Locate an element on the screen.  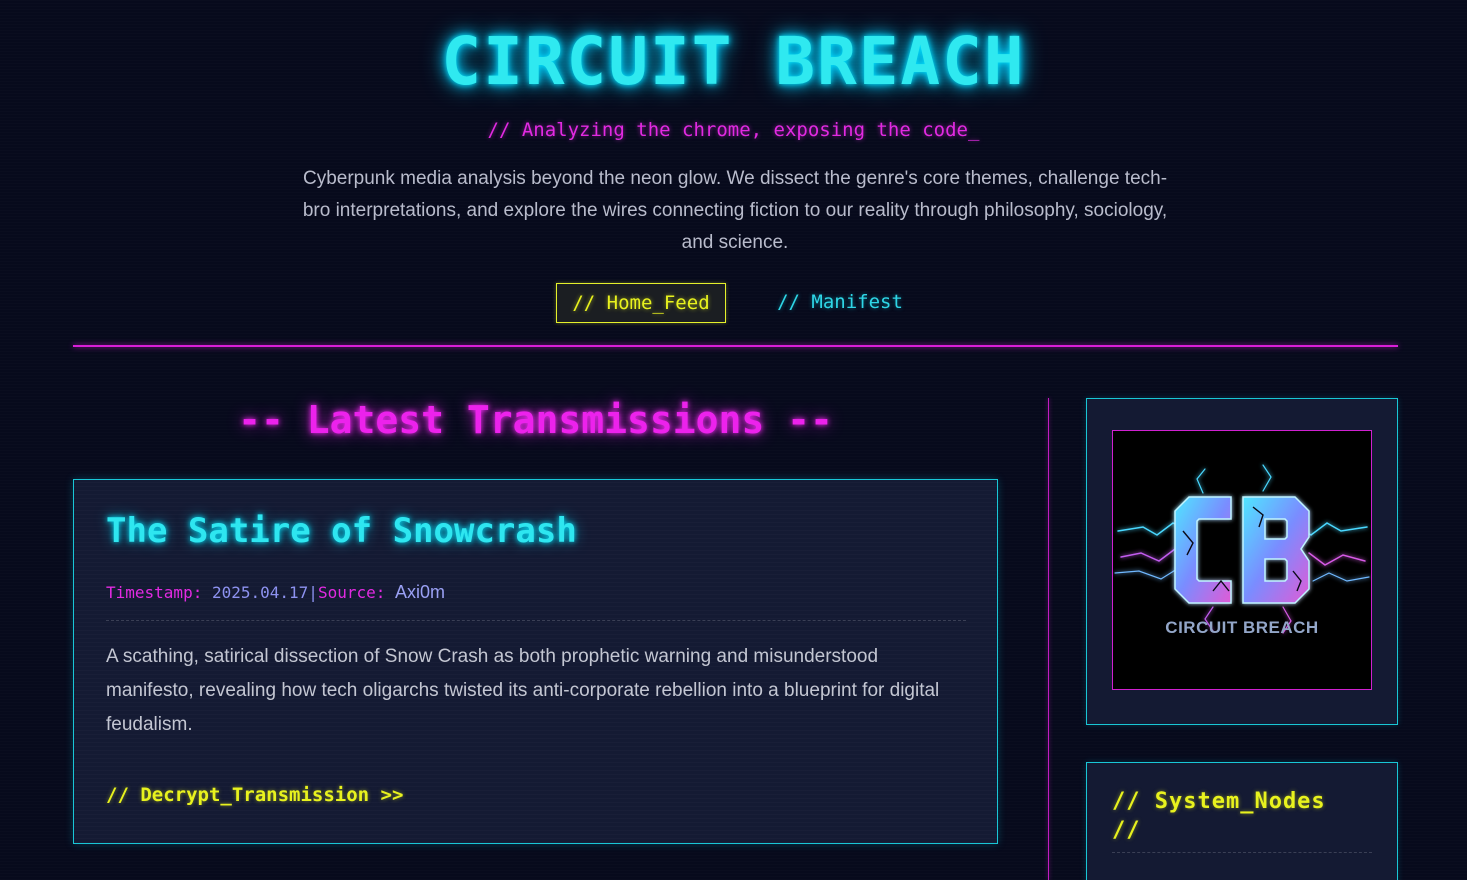
sidebar-divider is located at coordinates (1048, 639).